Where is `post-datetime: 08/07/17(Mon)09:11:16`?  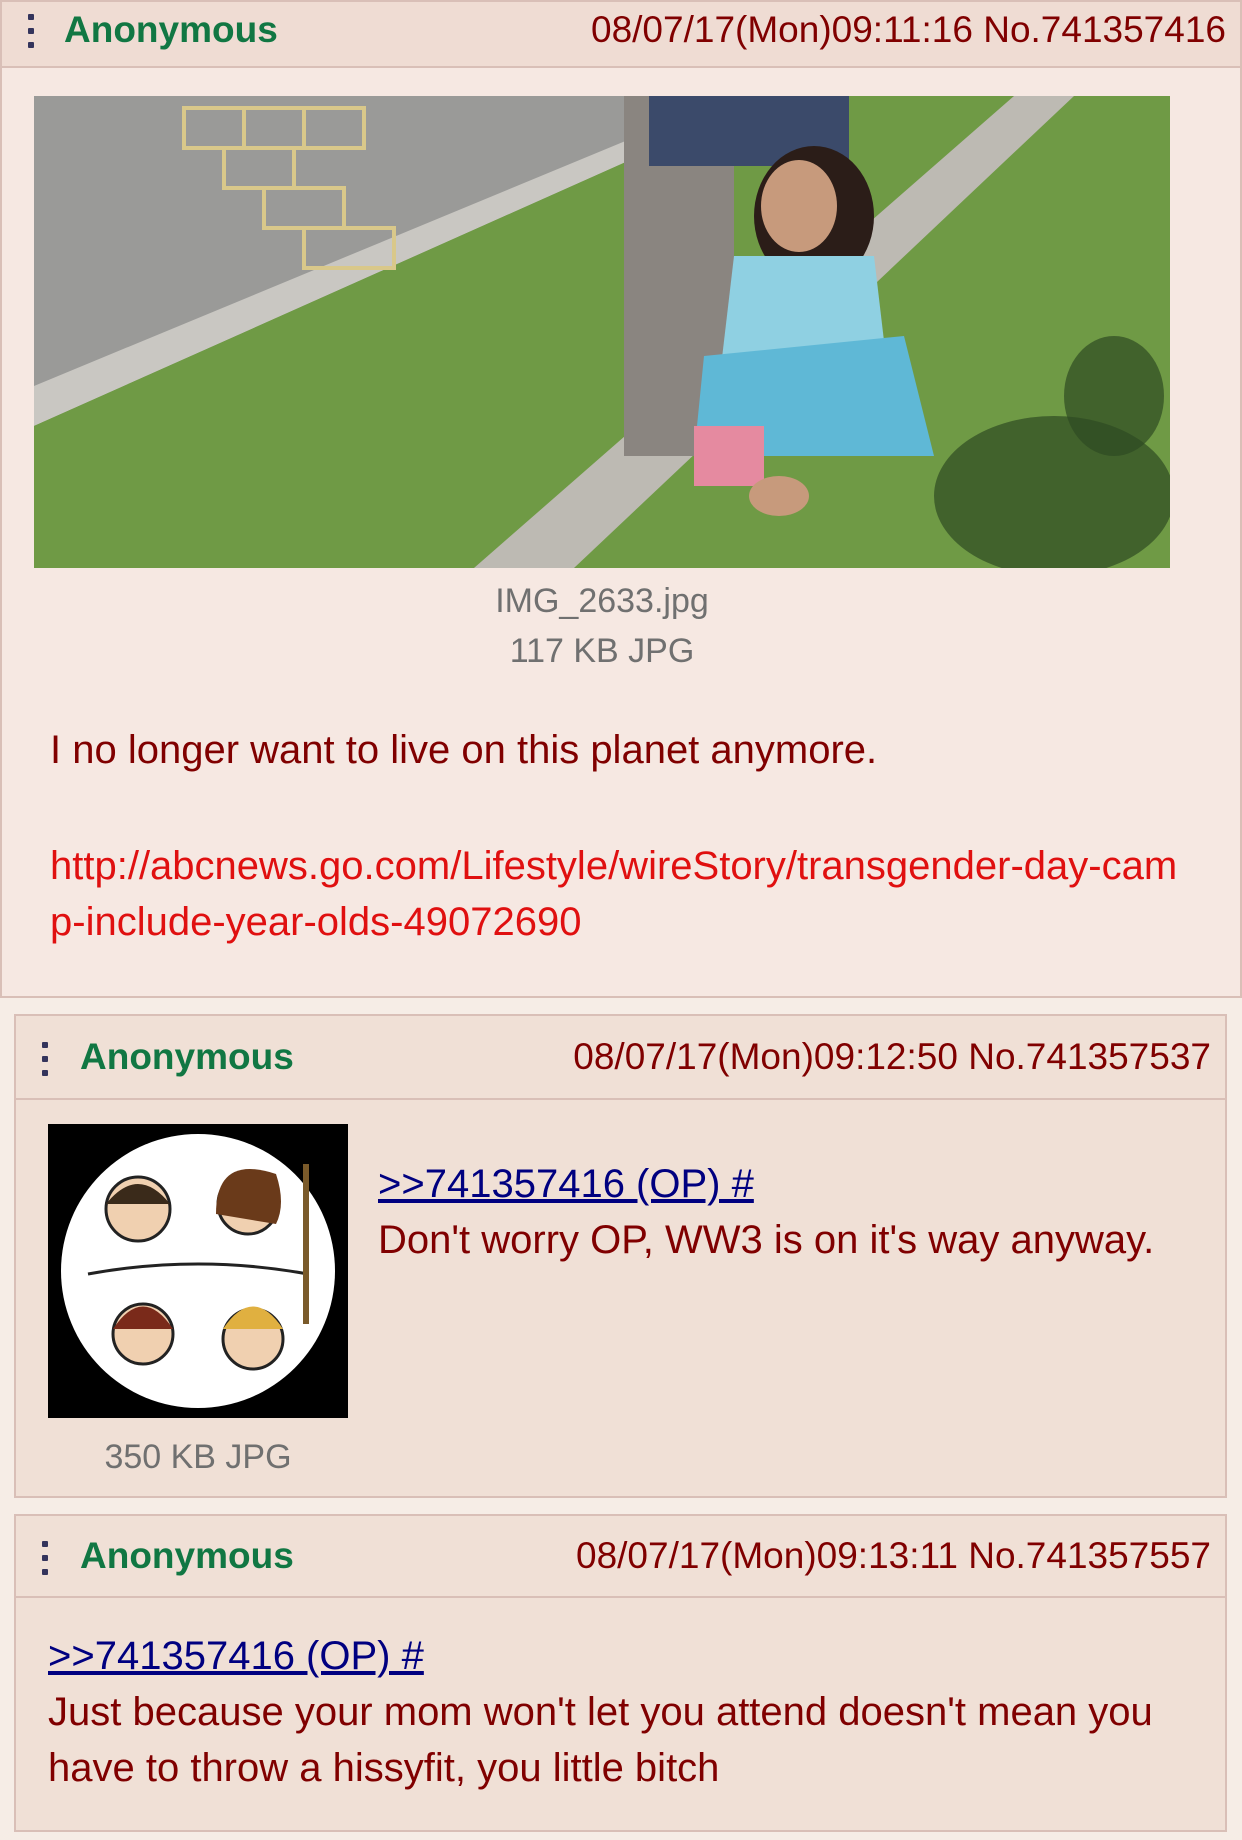 post-datetime: 08/07/17(Mon)09:11:16 is located at coordinates (782, 29).